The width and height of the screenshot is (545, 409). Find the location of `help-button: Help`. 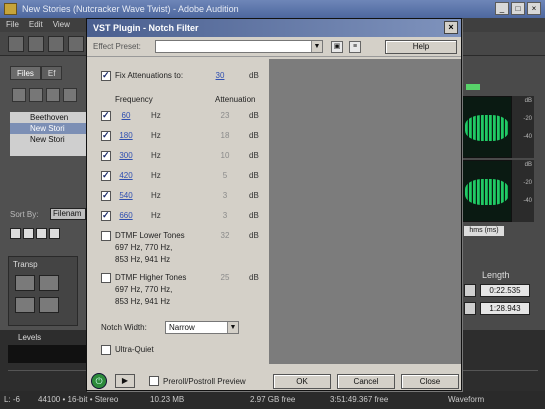

help-button: Help is located at coordinates (421, 47).